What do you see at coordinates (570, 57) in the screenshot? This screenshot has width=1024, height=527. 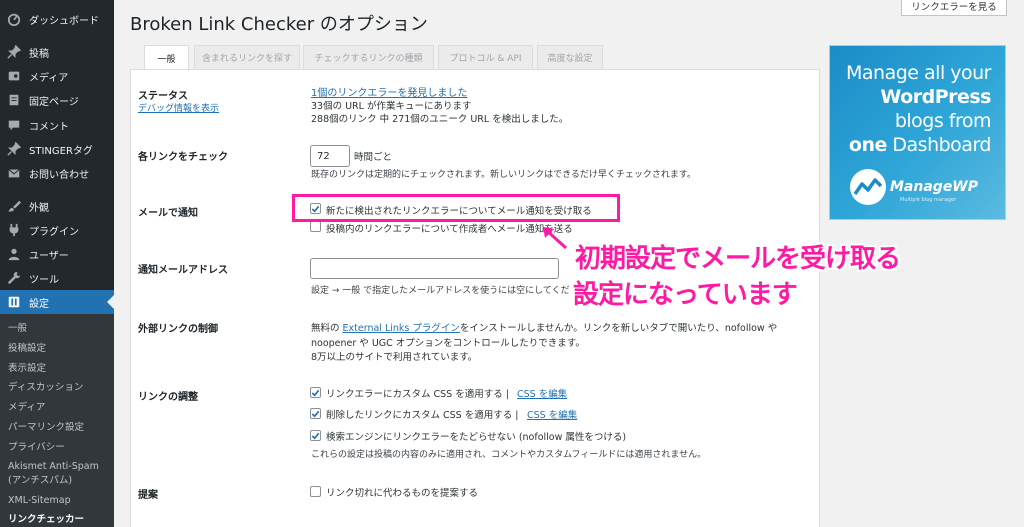 I see `tab-advanced: 高度な設定` at bounding box center [570, 57].